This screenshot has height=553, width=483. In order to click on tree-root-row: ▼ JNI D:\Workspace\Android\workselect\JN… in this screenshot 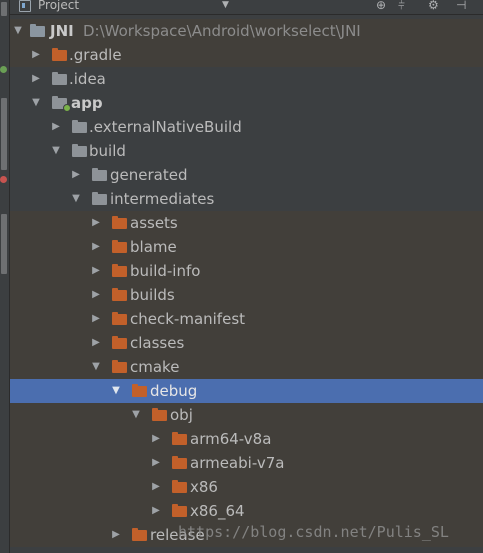, I will do `click(246, 31)`.